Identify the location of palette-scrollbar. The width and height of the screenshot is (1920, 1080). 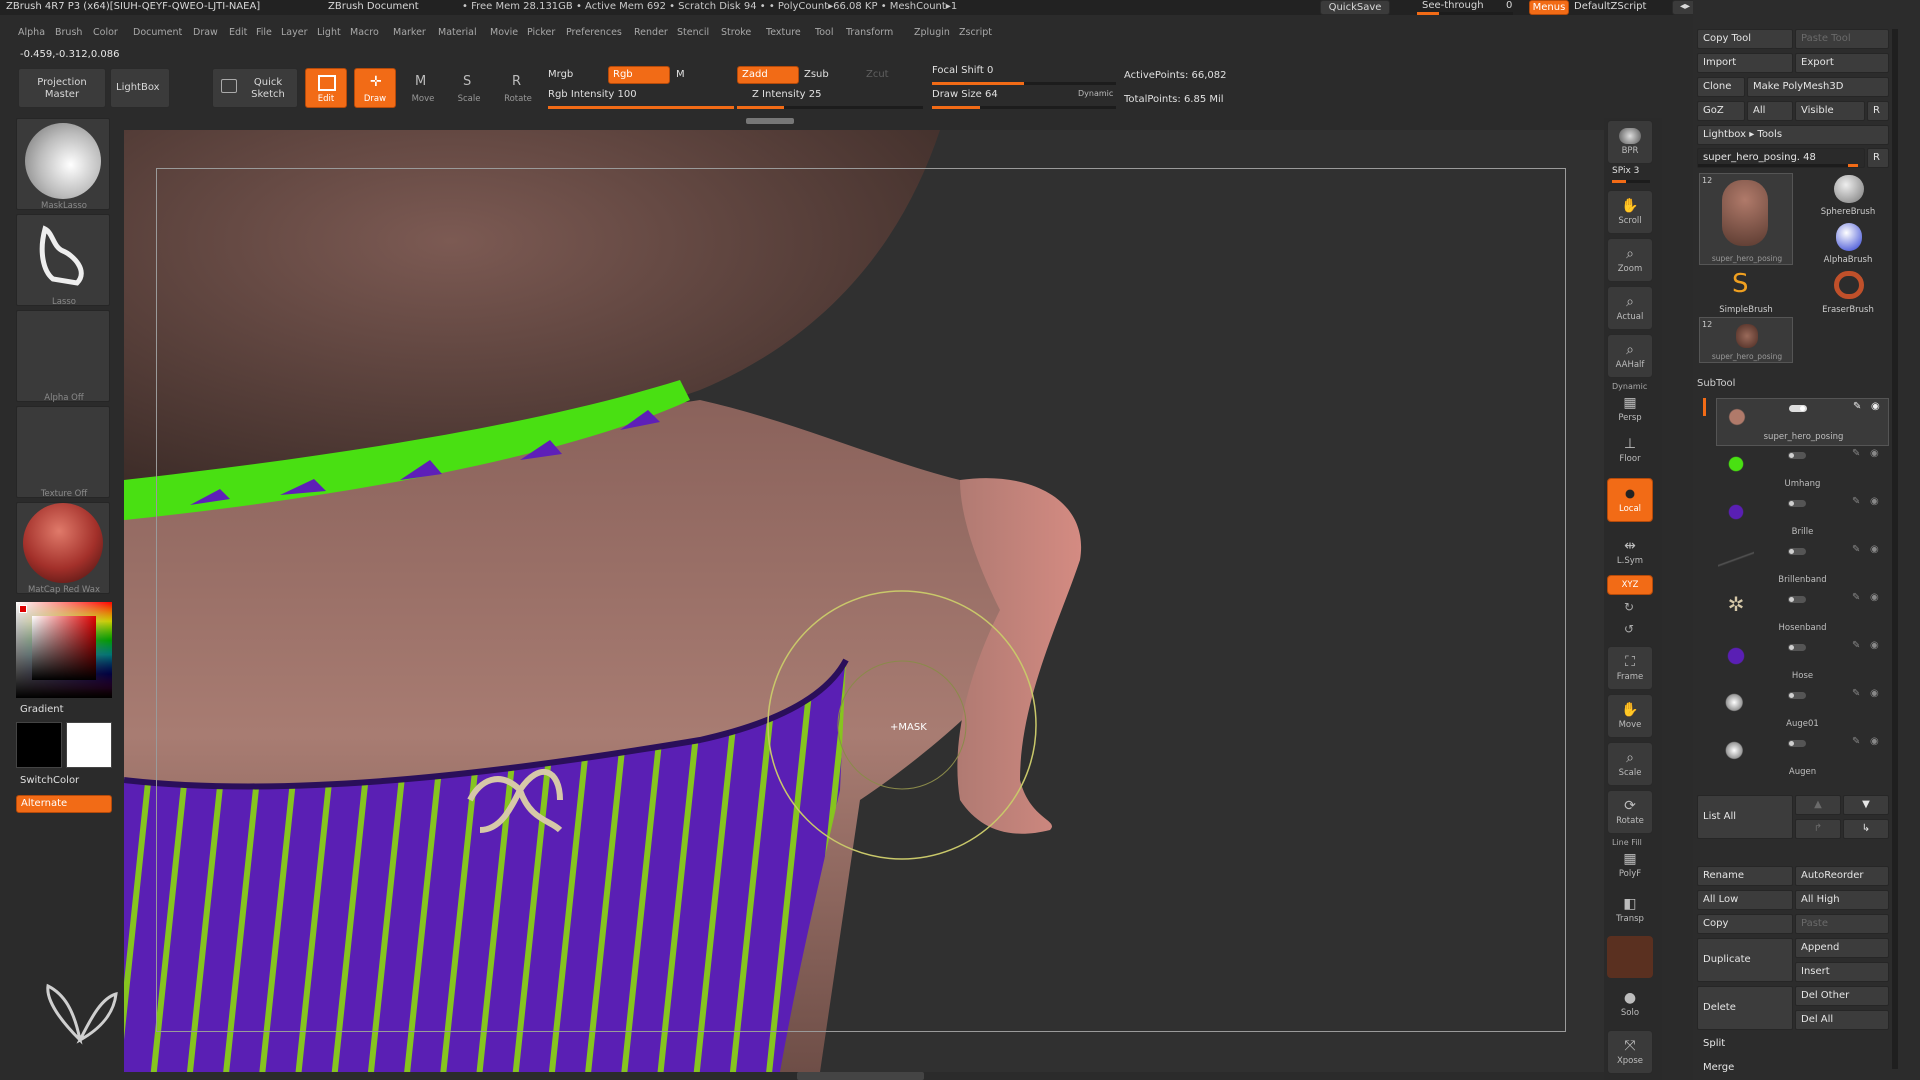
(1895, 549).